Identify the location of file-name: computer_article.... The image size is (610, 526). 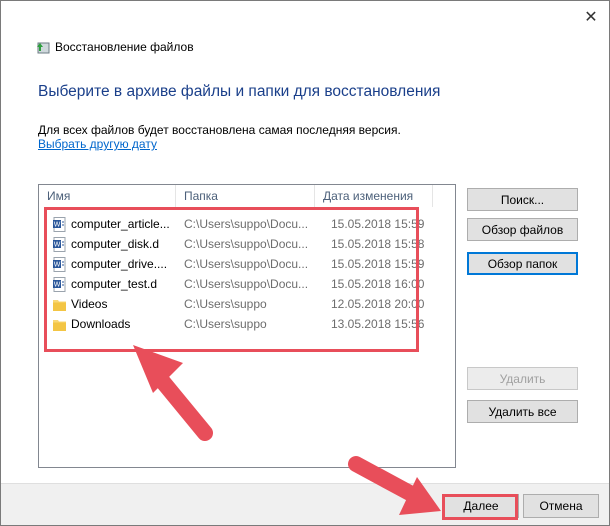
(120, 224).